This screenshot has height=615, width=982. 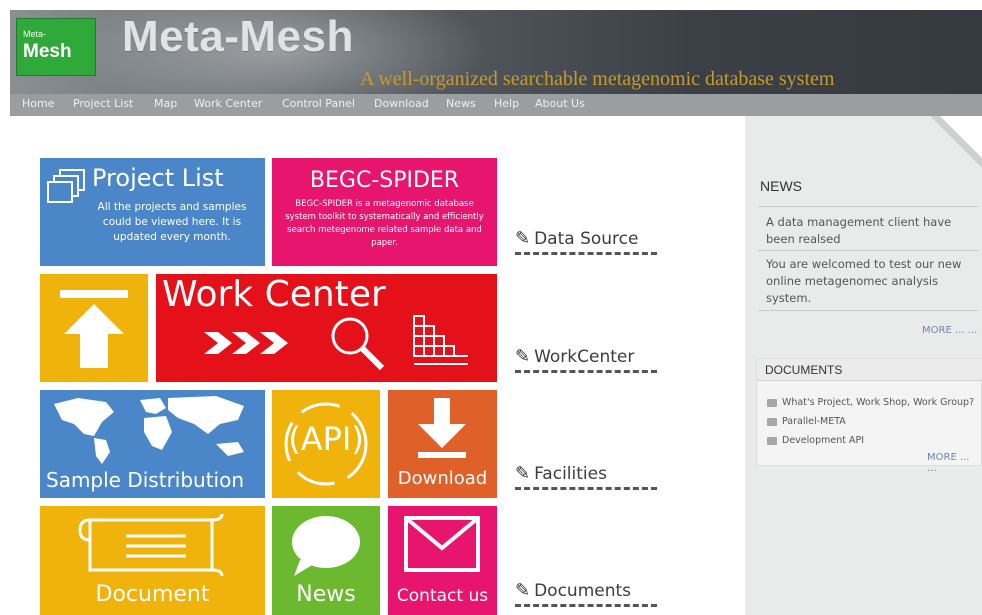 I want to click on nav-download: Download, so click(x=401, y=103).